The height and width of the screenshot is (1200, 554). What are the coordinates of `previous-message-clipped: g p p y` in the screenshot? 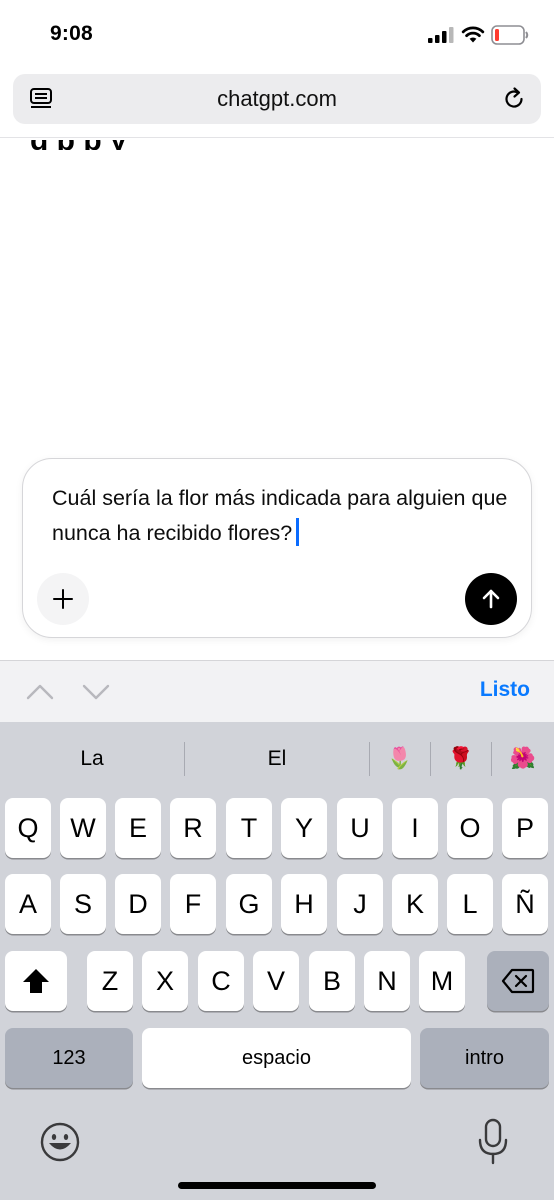 It's located at (280, 145).